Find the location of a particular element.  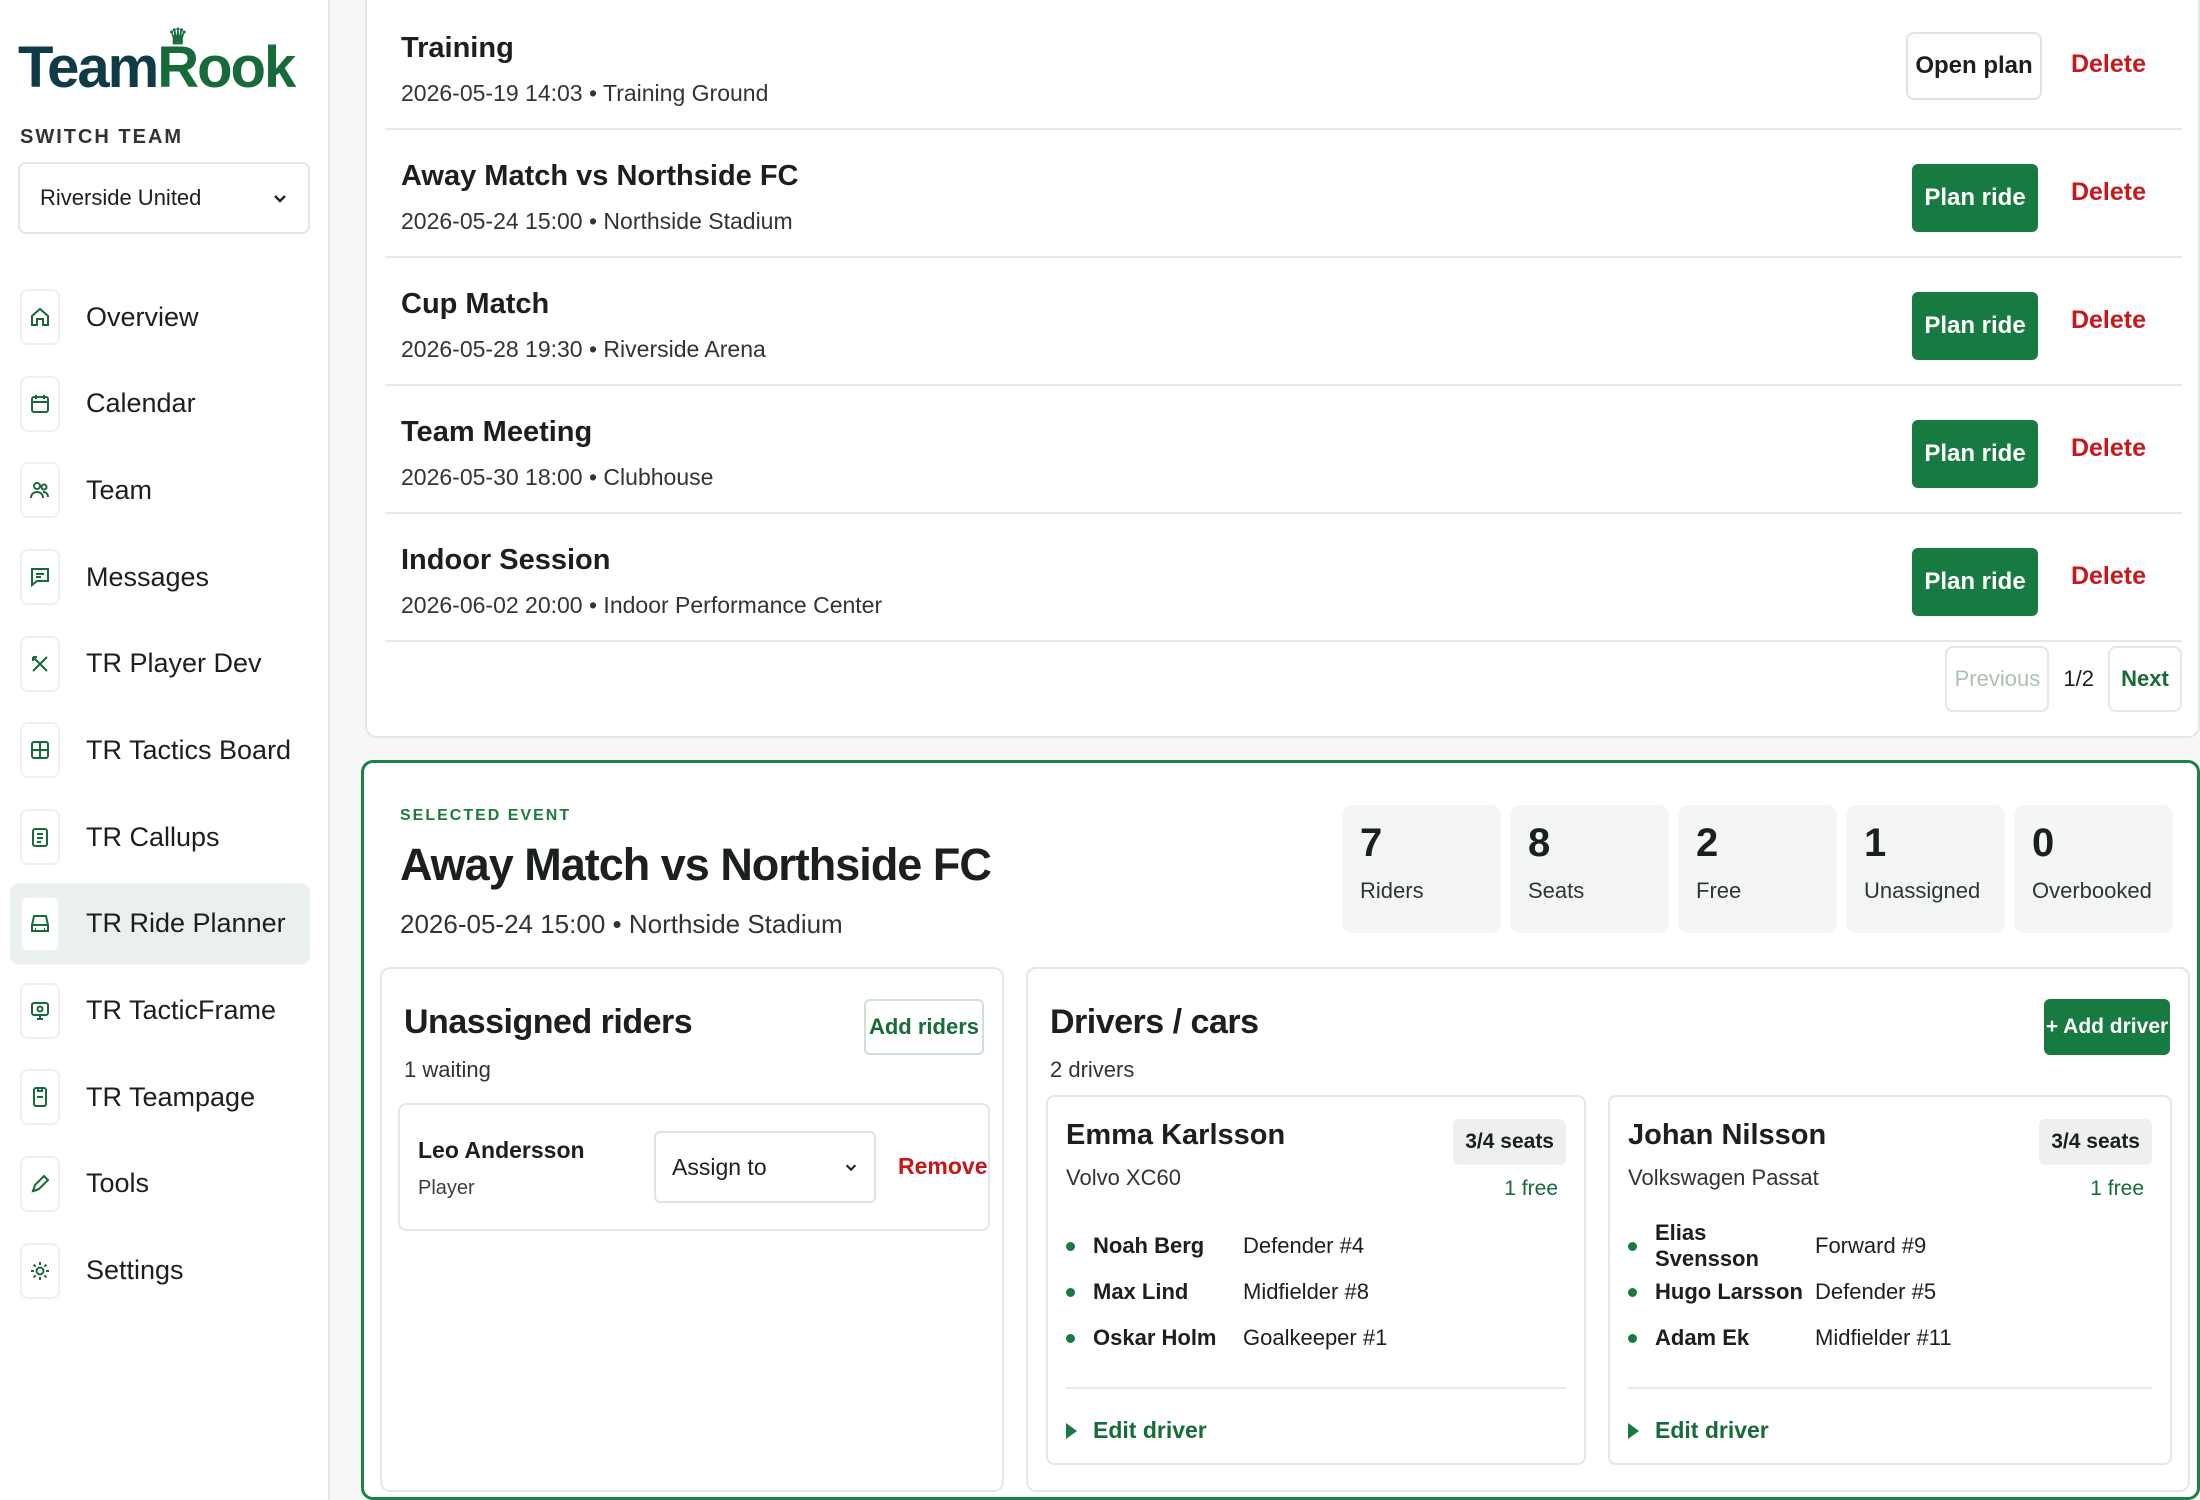

divider is located at coordinates (1890, 1388).